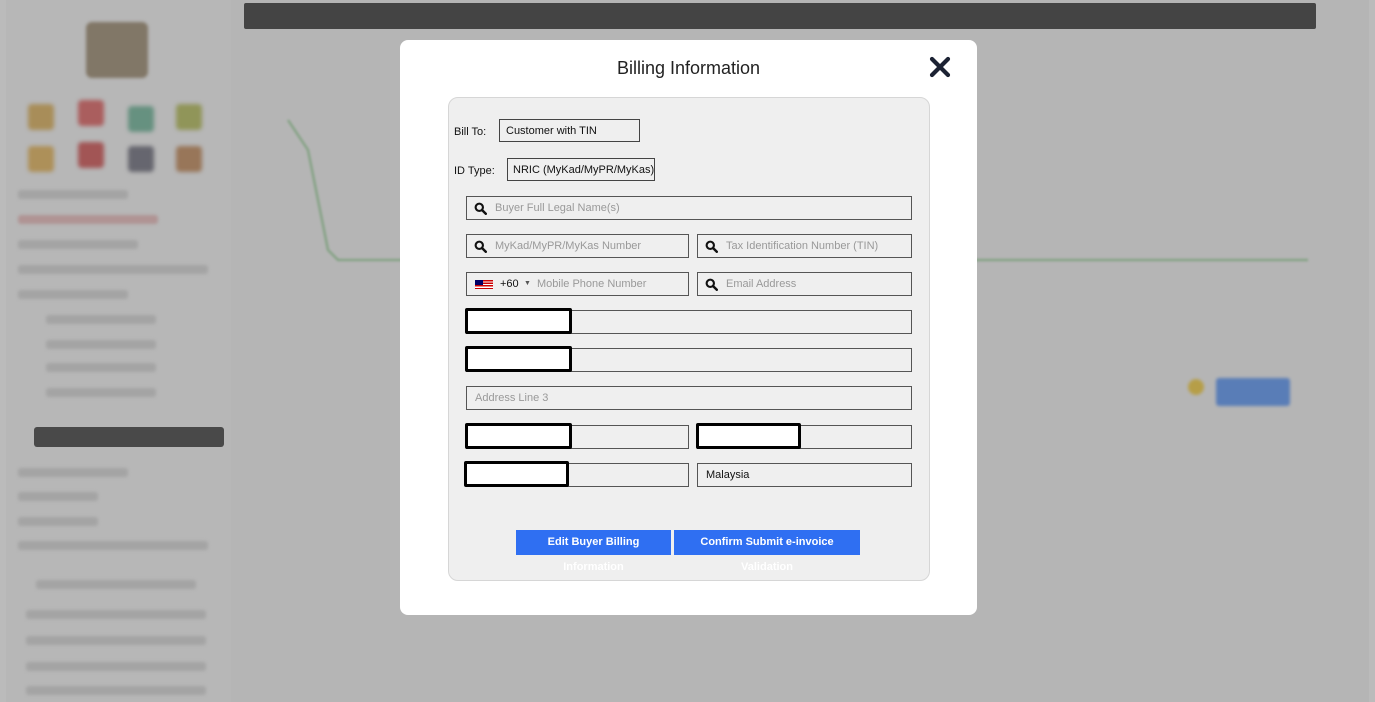 This screenshot has height=702, width=1375. What do you see at coordinates (804, 475) in the screenshot?
I see `country-field: Malaysia` at bounding box center [804, 475].